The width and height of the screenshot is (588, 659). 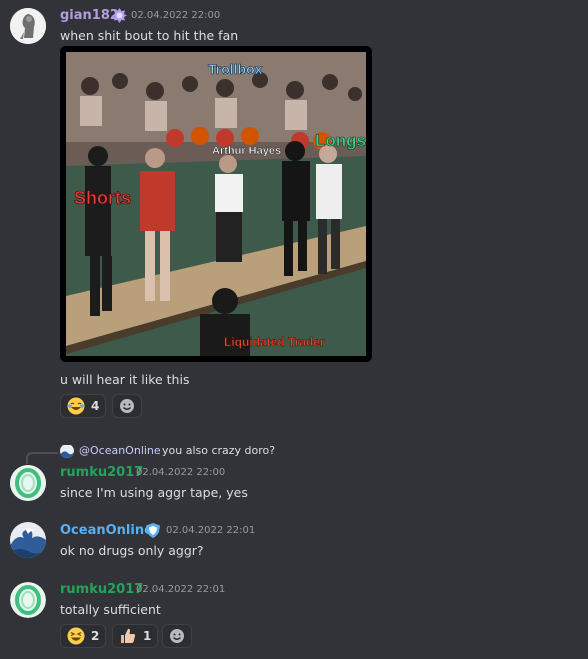 What do you see at coordinates (95, 636) in the screenshot?
I see `reaction-count: 2` at bounding box center [95, 636].